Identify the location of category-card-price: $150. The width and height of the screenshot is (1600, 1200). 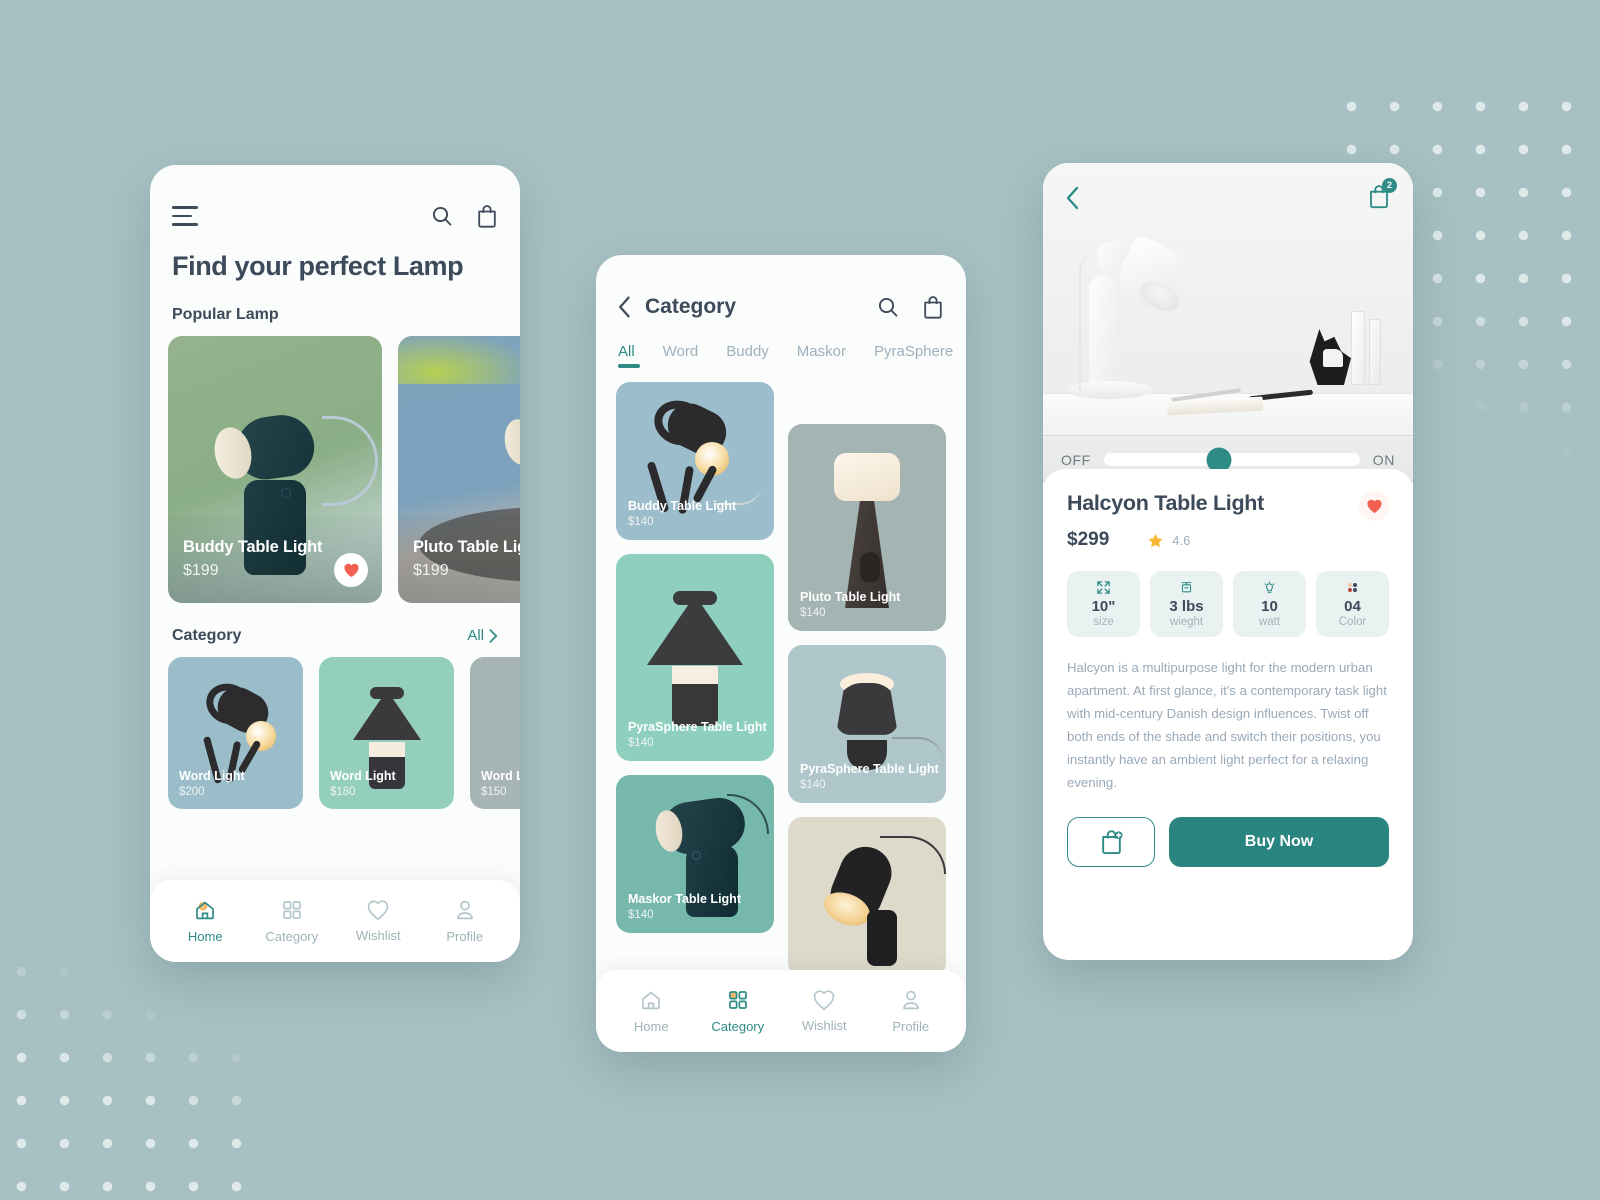
(494, 792).